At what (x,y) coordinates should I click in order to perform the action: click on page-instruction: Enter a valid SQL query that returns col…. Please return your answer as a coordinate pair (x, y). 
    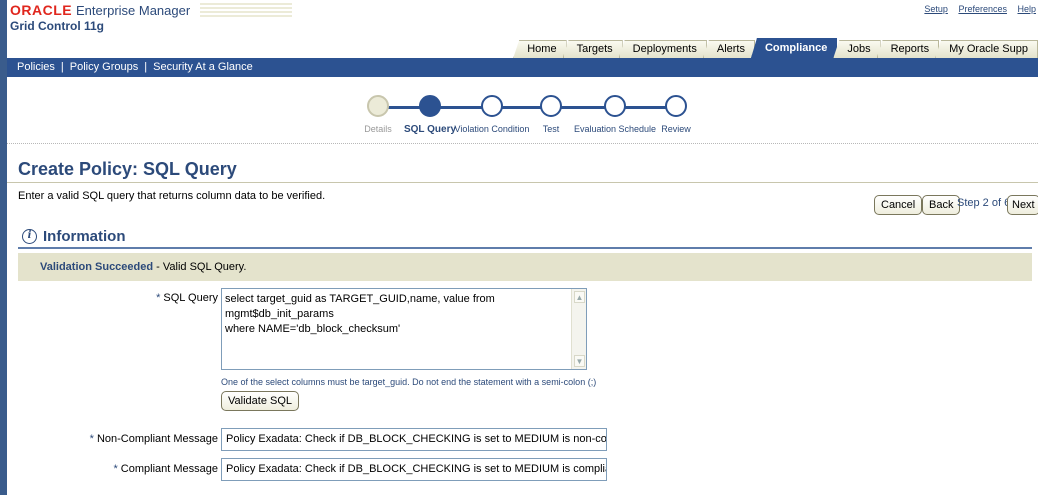
    Looking at the image, I should click on (172, 196).